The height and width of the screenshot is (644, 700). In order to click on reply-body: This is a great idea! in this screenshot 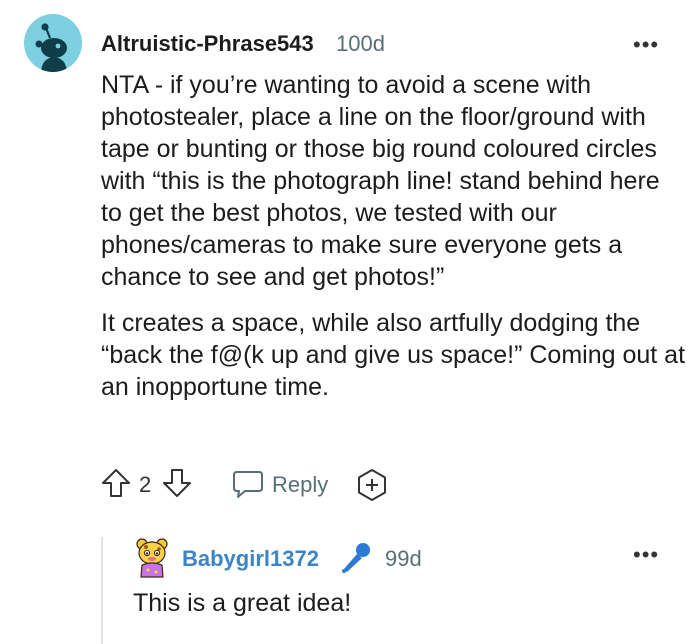, I will do `click(242, 603)`.